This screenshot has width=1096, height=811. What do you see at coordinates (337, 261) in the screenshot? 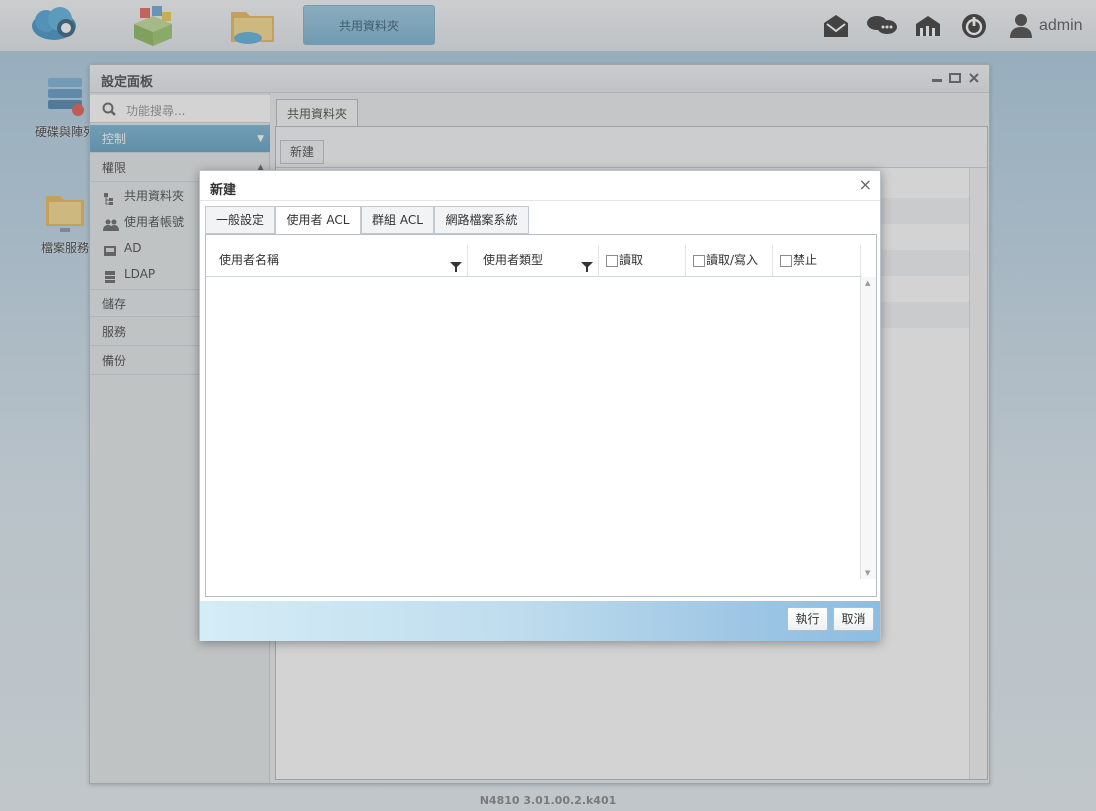
I see `column-user-name: 使用者名稱` at bounding box center [337, 261].